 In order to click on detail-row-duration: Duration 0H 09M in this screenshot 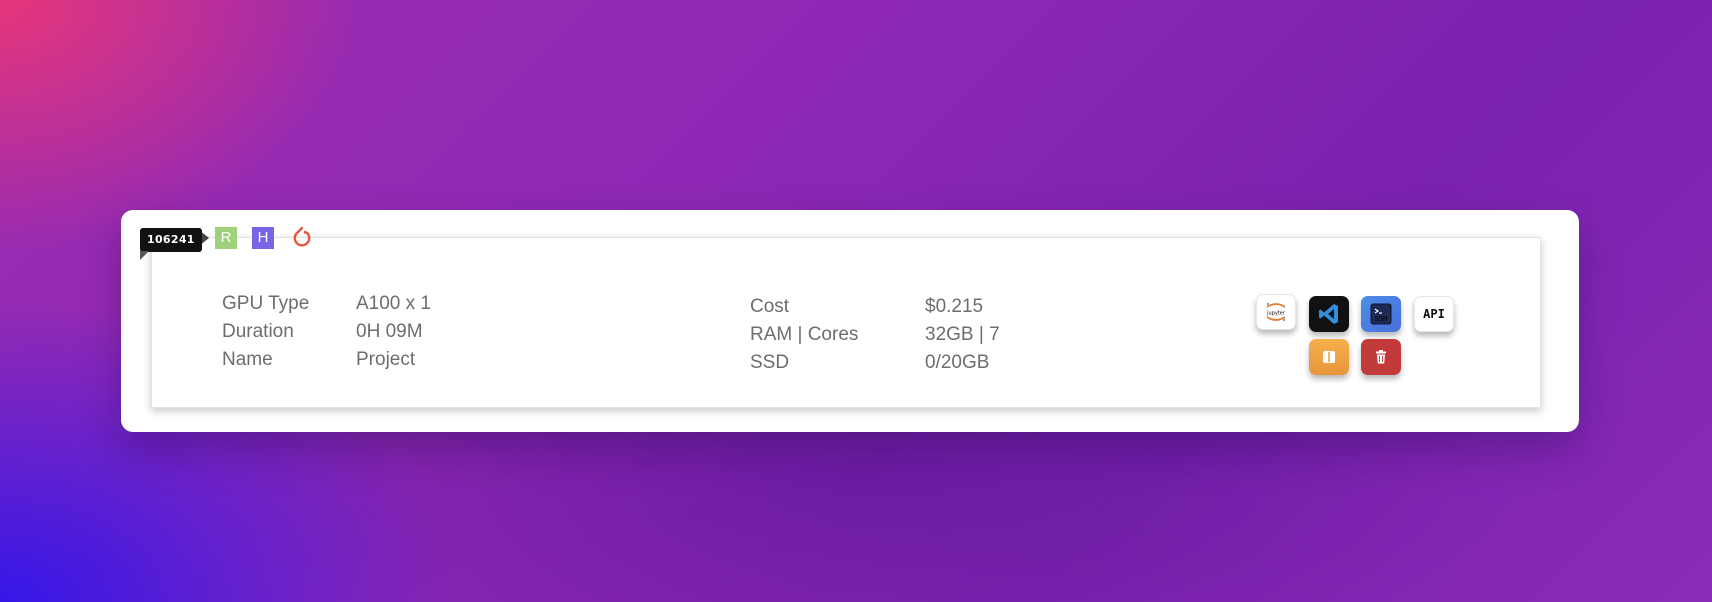, I will do `click(326, 332)`.